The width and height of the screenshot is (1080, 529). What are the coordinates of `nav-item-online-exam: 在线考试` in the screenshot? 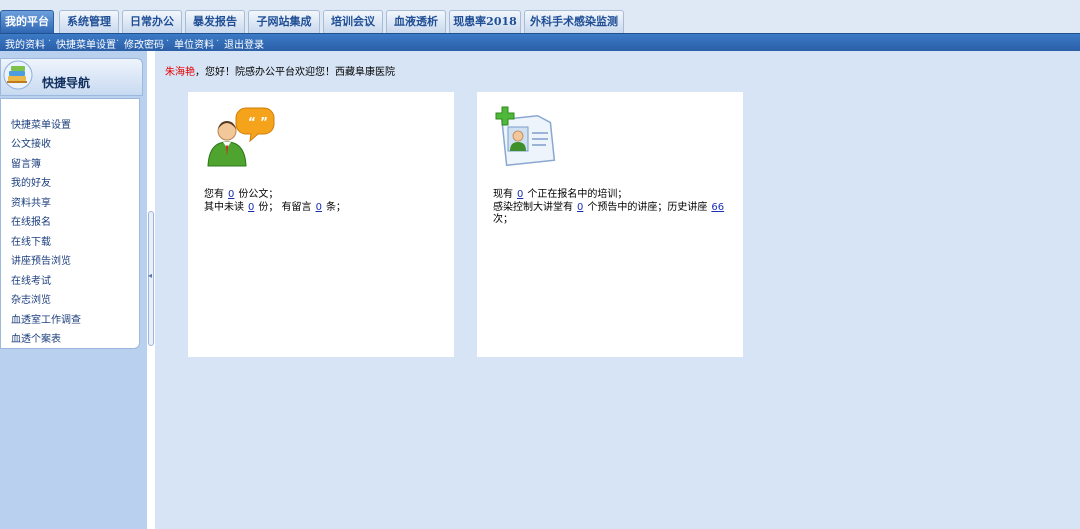 It's located at (31, 279).